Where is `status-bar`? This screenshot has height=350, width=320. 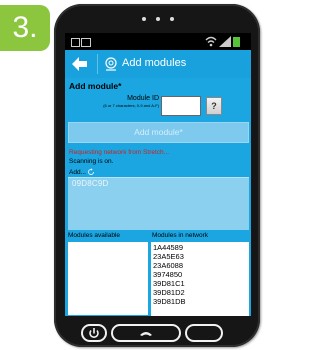
status-bar is located at coordinates (158, 41).